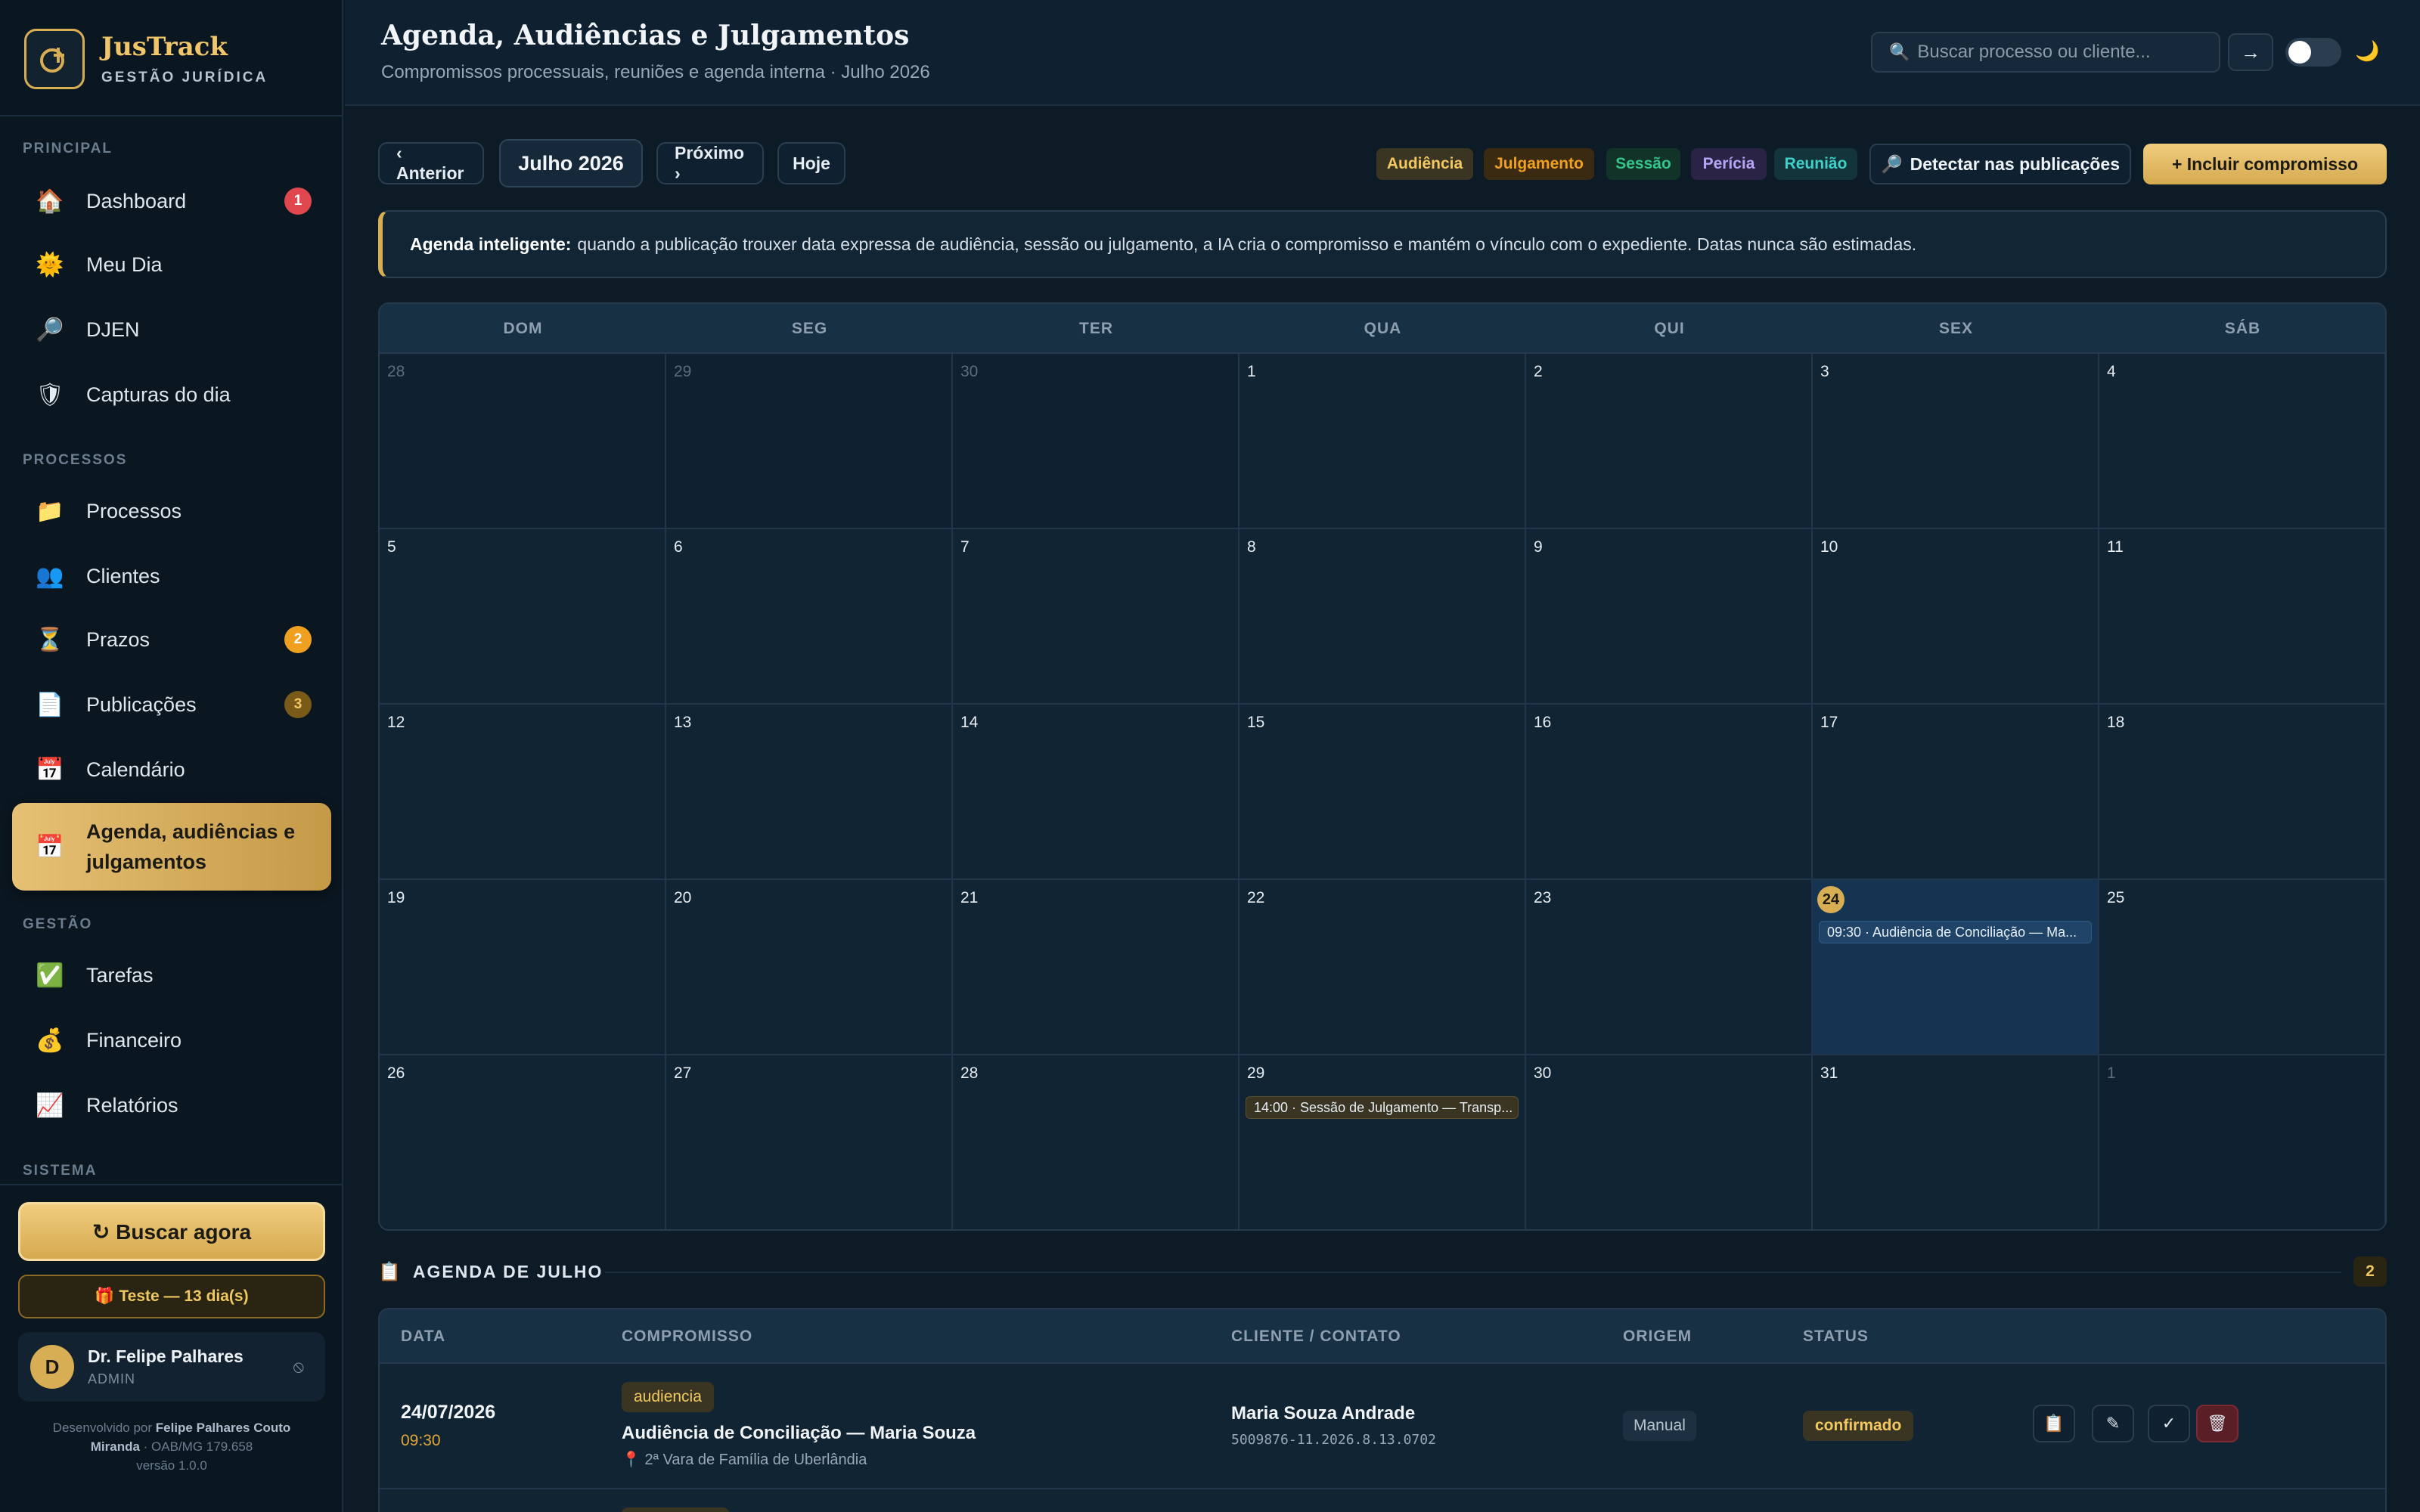  What do you see at coordinates (2242, 441) in the screenshot?
I see `calendar-day-cell: 4` at bounding box center [2242, 441].